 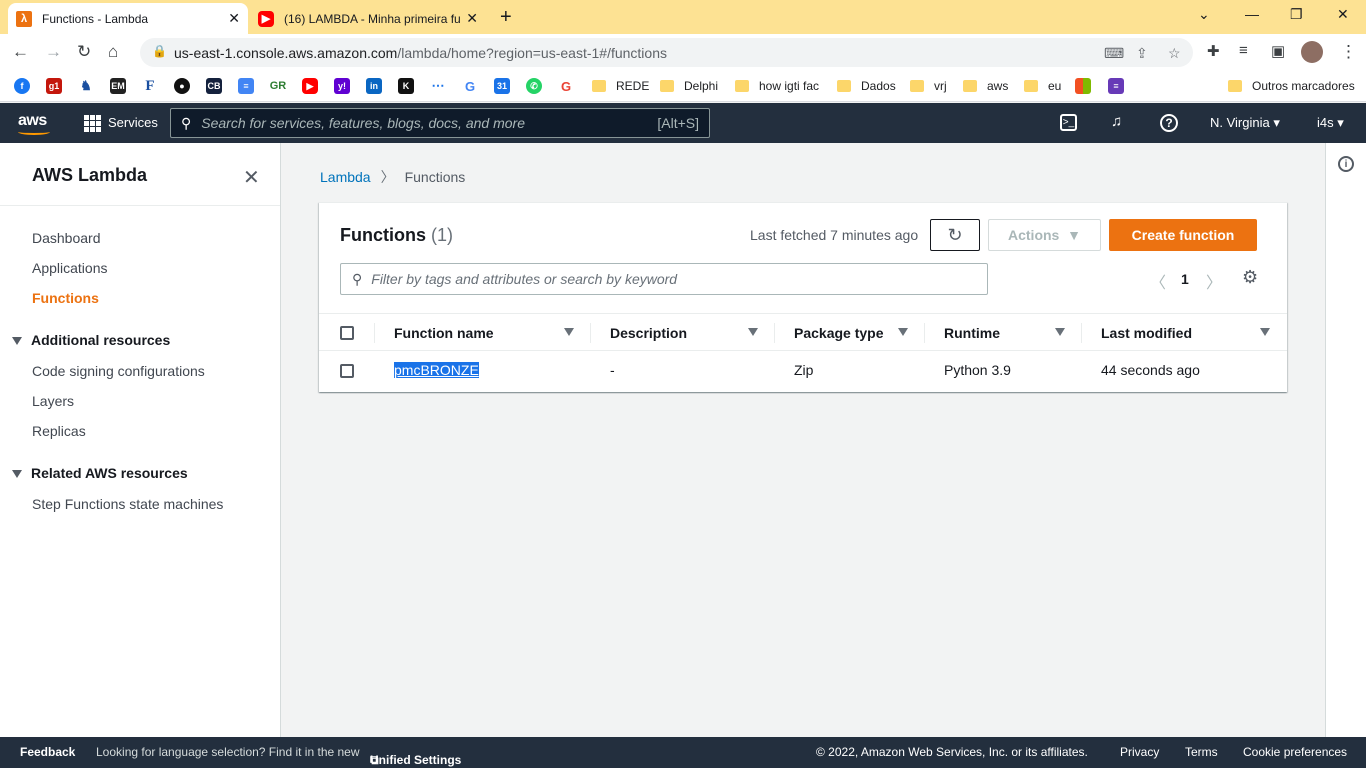 I want to click on info-icon: i, so click(x=1346, y=164).